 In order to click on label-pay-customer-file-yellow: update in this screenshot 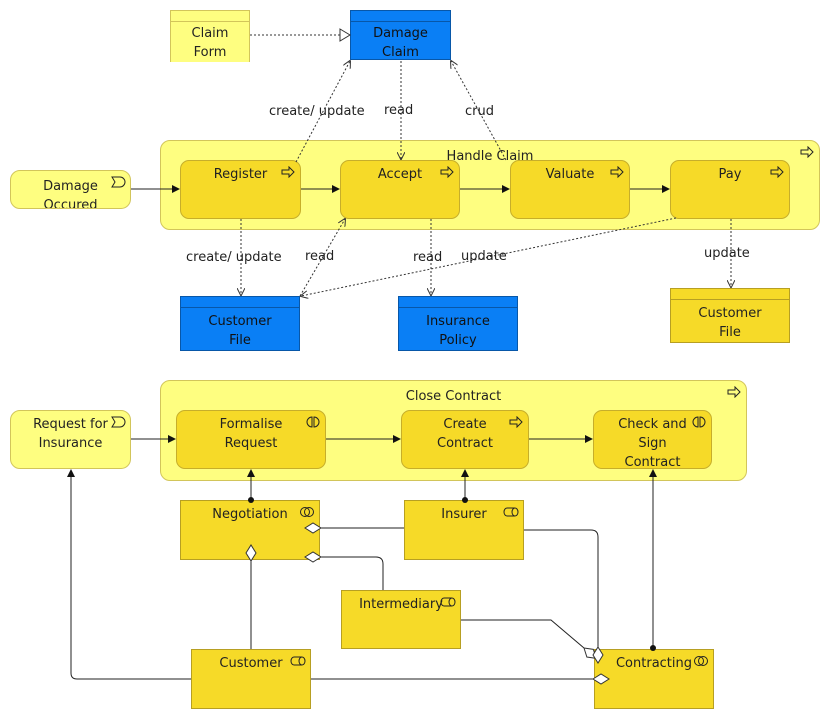, I will do `click(727, 253)`.